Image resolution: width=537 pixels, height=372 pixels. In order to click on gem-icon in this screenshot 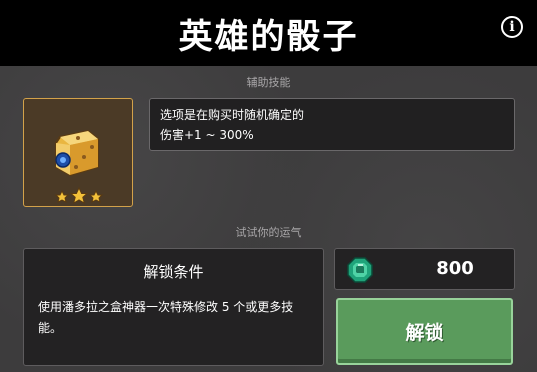, I will do `click(360, 270)`.